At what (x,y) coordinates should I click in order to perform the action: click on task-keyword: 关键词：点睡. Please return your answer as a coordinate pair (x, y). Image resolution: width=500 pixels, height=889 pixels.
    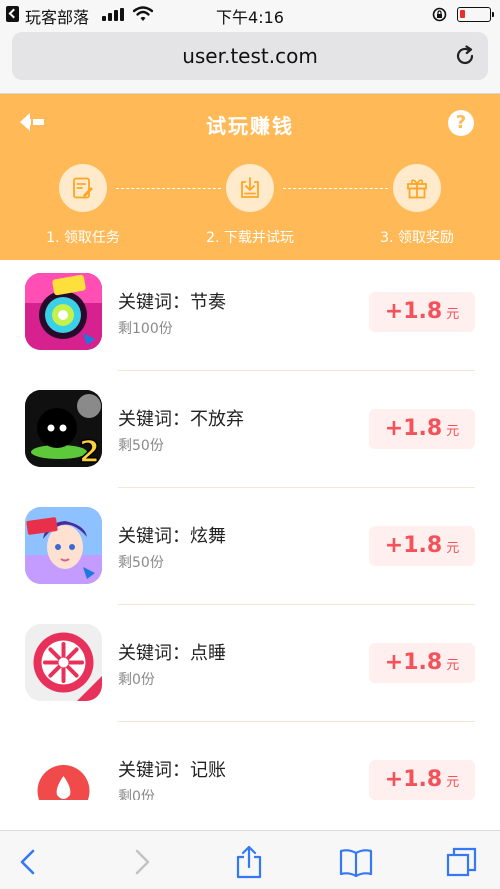
    Looking at the image, I should click on (172, 653).